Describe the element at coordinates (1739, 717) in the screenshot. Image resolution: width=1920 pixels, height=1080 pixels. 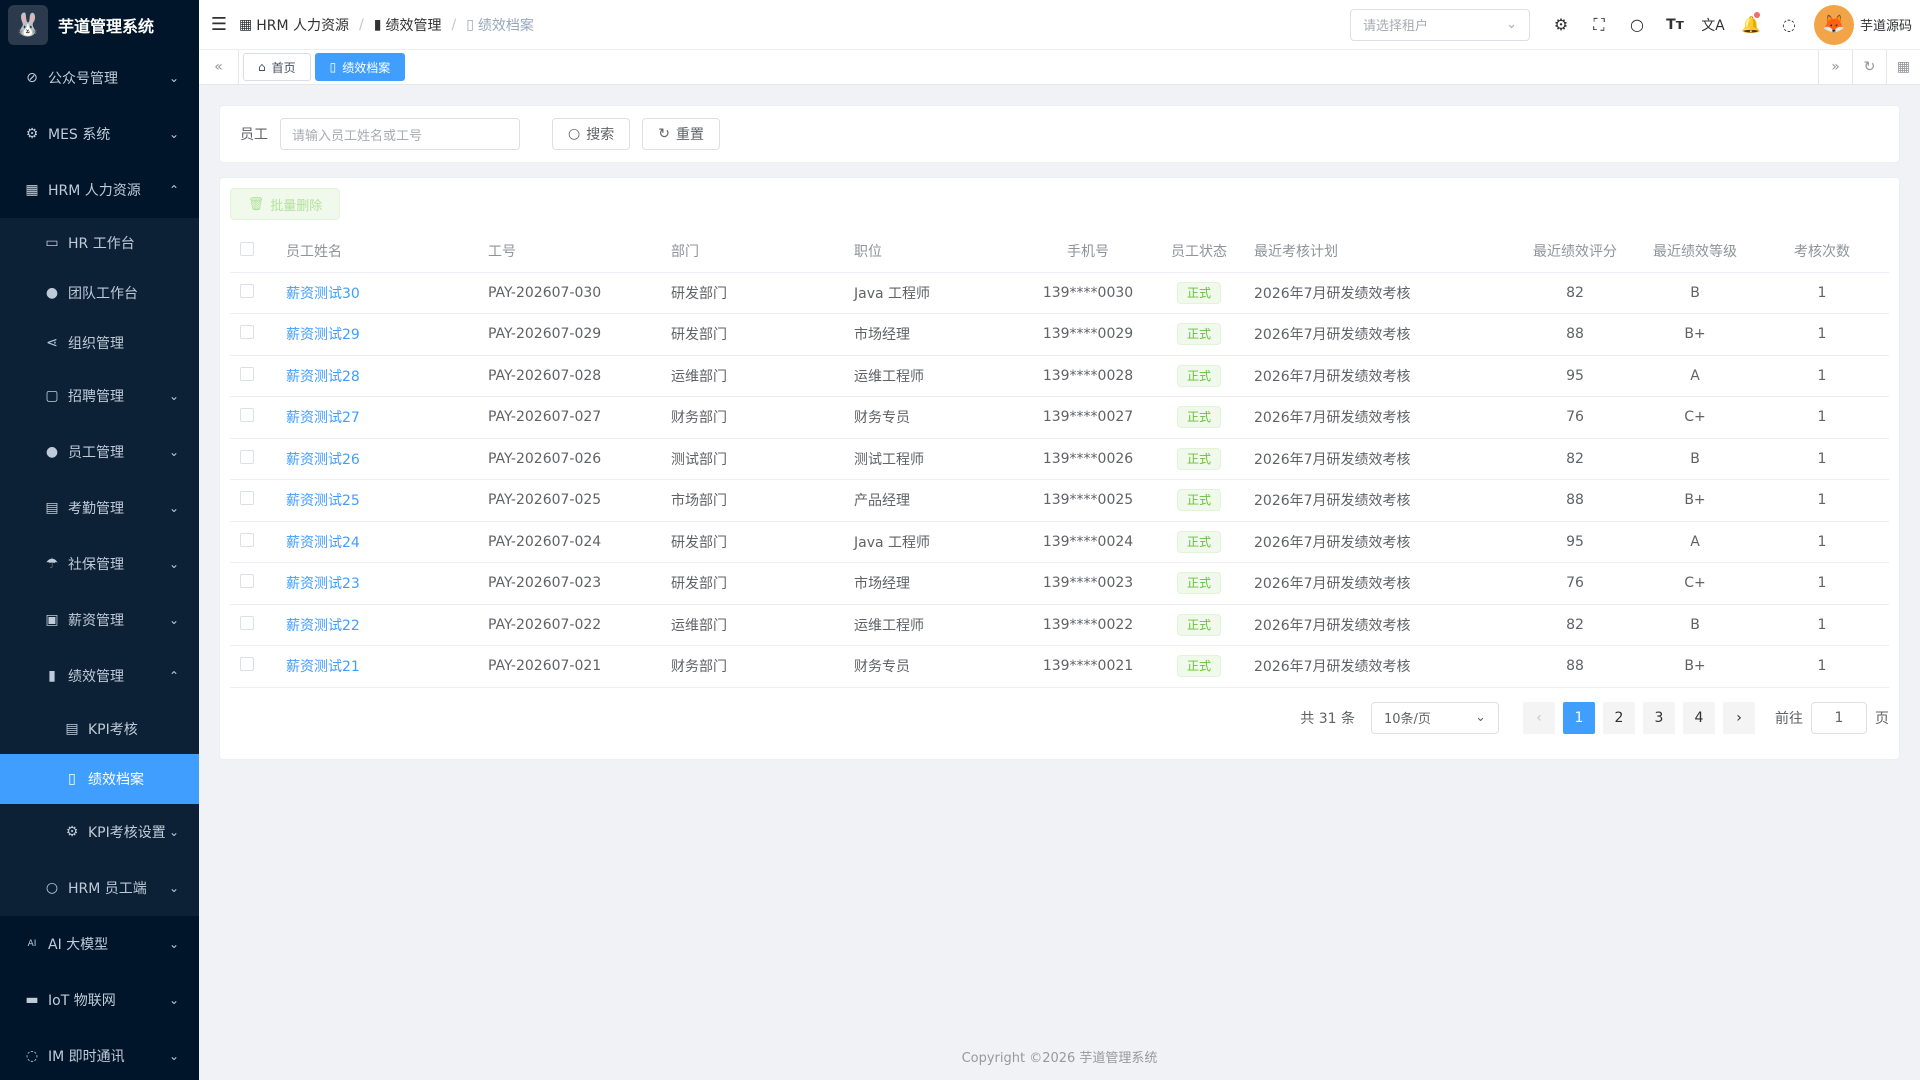
I see `next-page-button: ›` at that location.